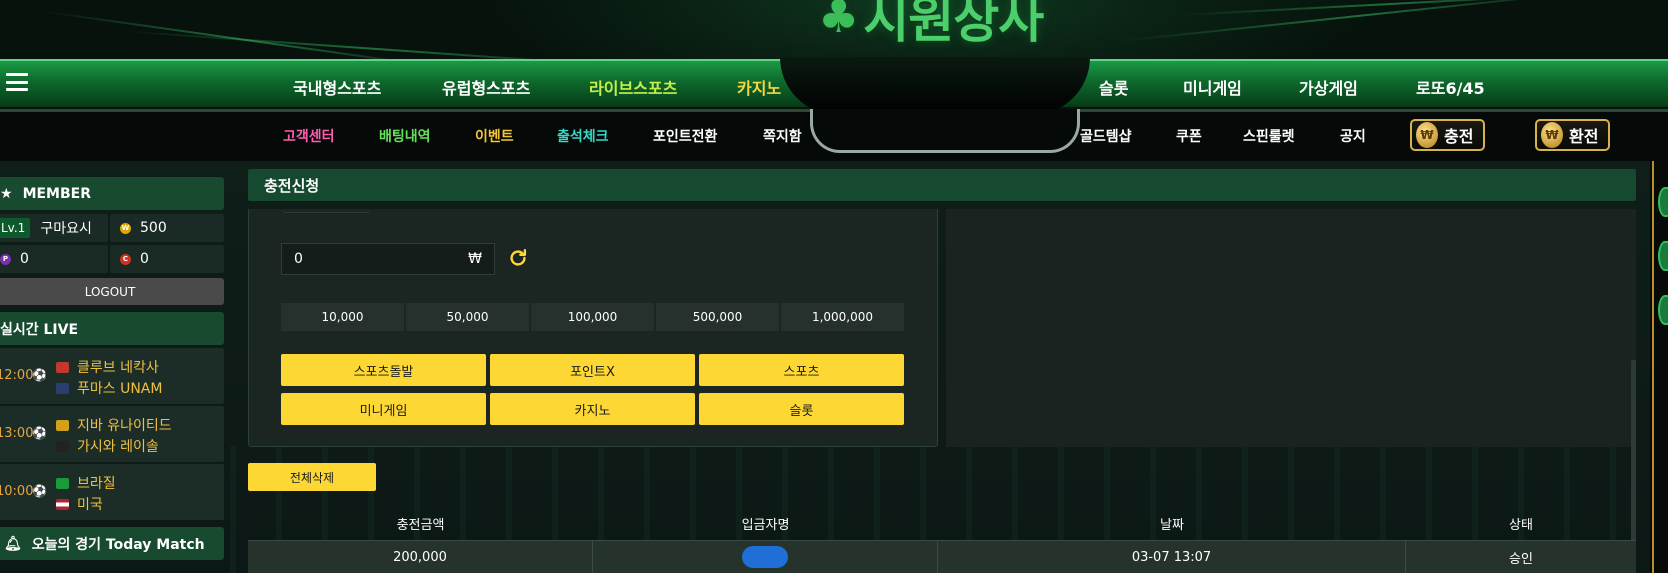 The image size is (1668, 573). I want to click on charge-button-label: 충전, so click(1459, 136).